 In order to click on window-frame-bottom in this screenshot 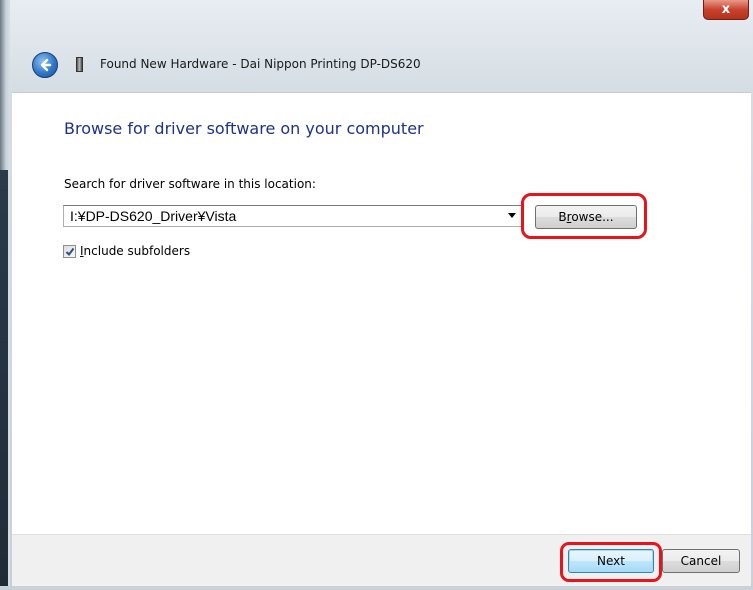, I will do `click(376, 588)`.